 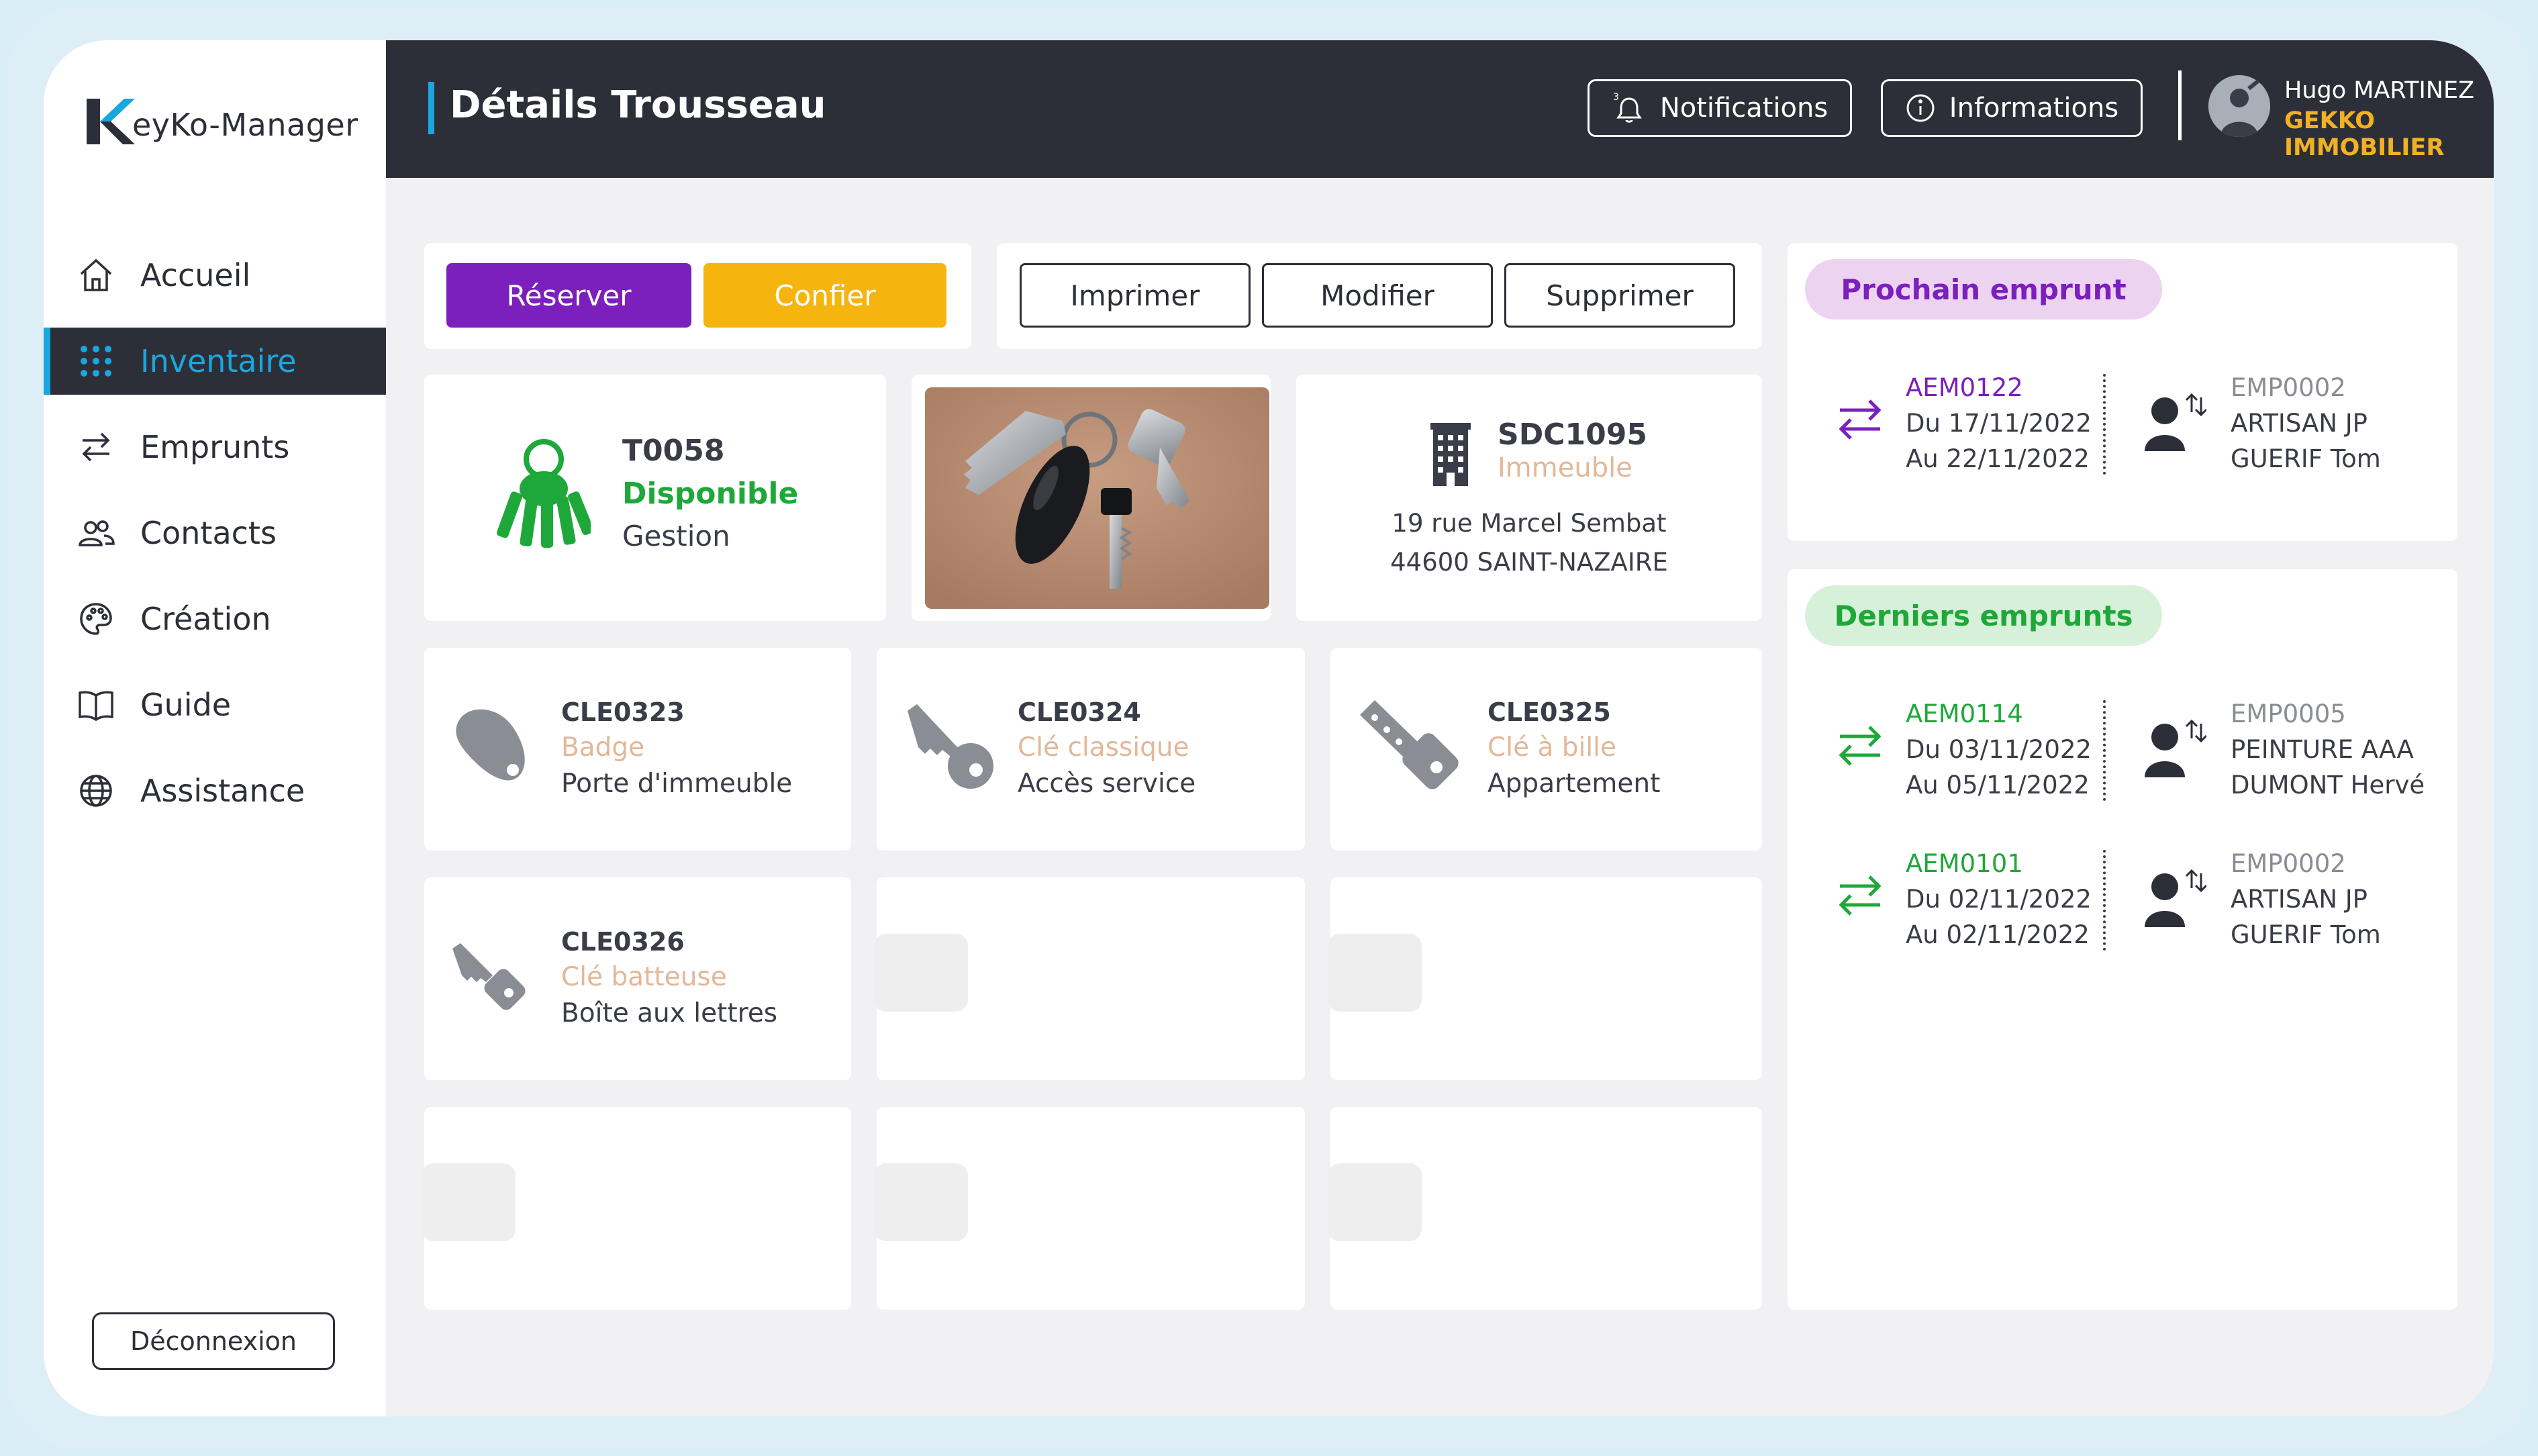 What do you see at coordinates (2239, 106) in the screenshot?
I see `avatar` at bounding box center [2239, 106].